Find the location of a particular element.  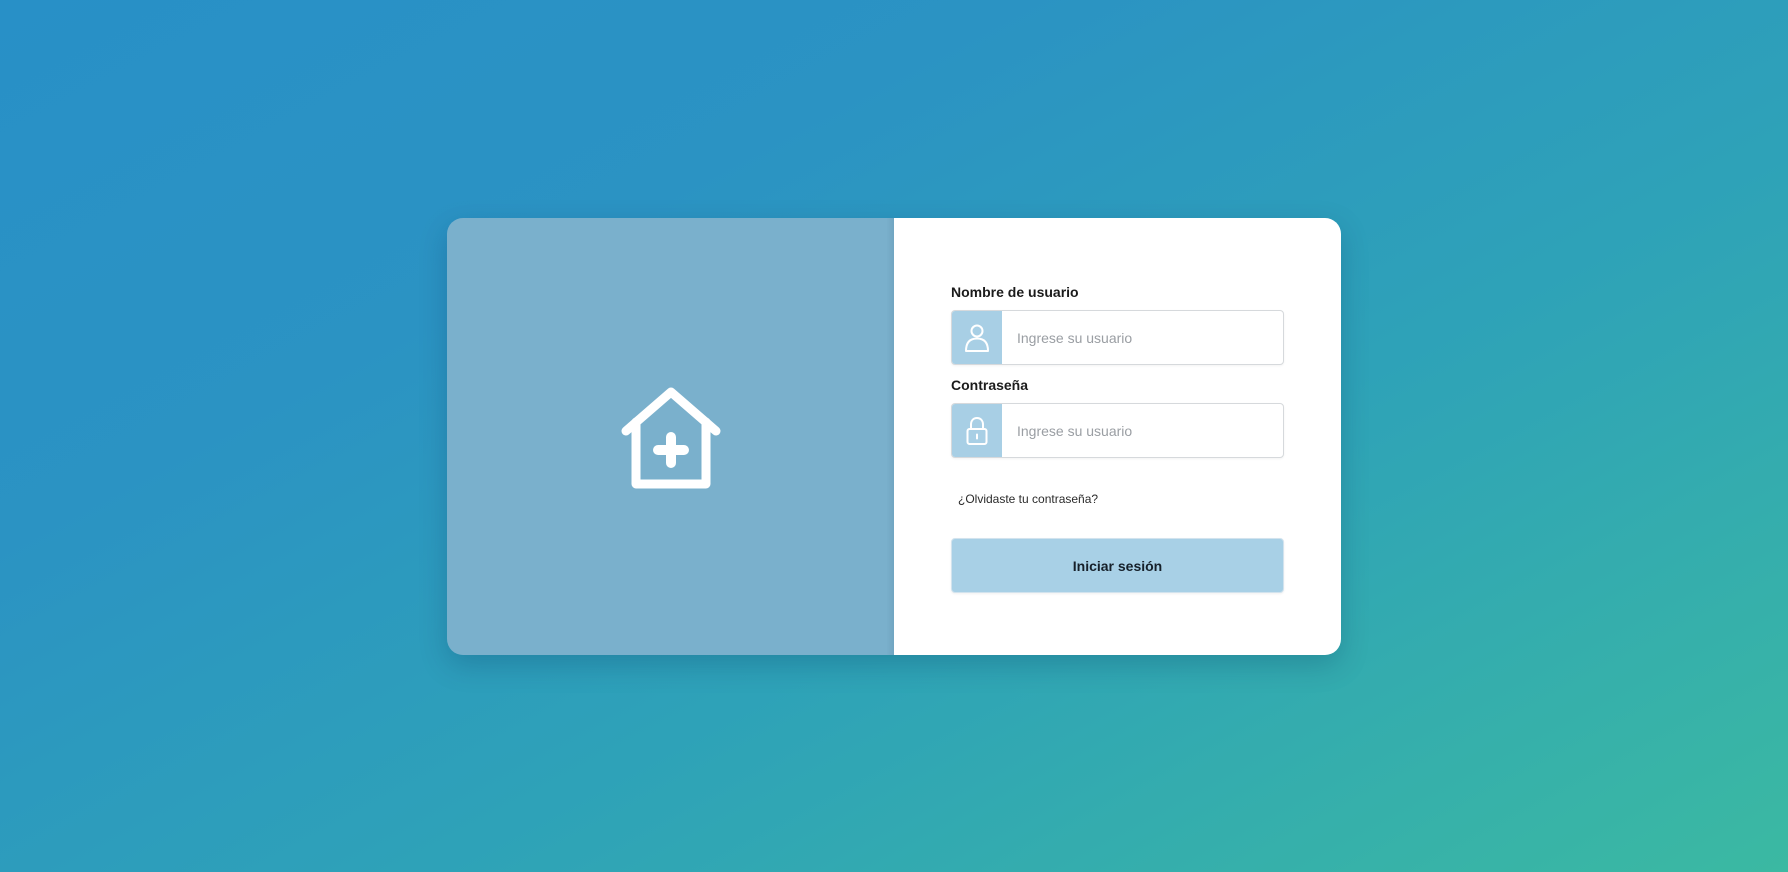

password-icon-box is located at coordinates (977, 430).